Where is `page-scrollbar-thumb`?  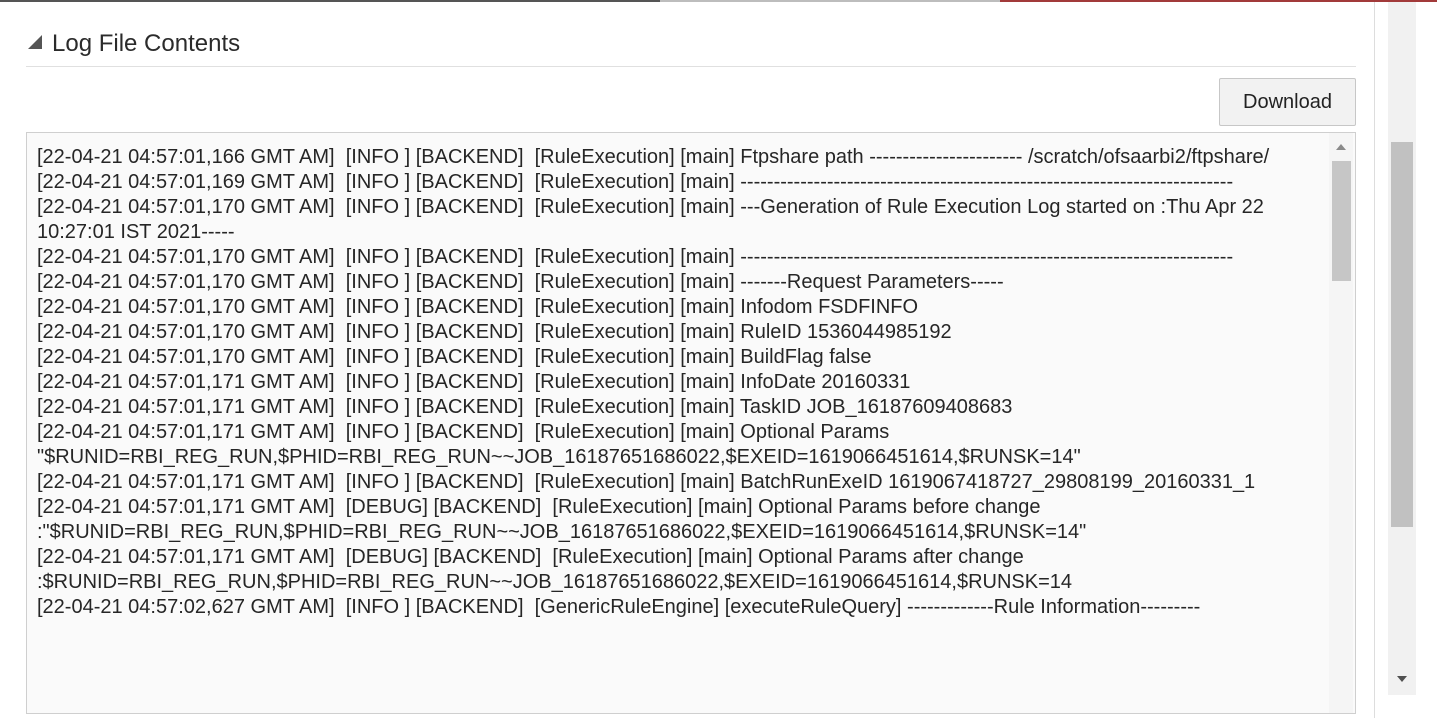 page-scrollbar-thumb is located at coordinates (1402, 334).